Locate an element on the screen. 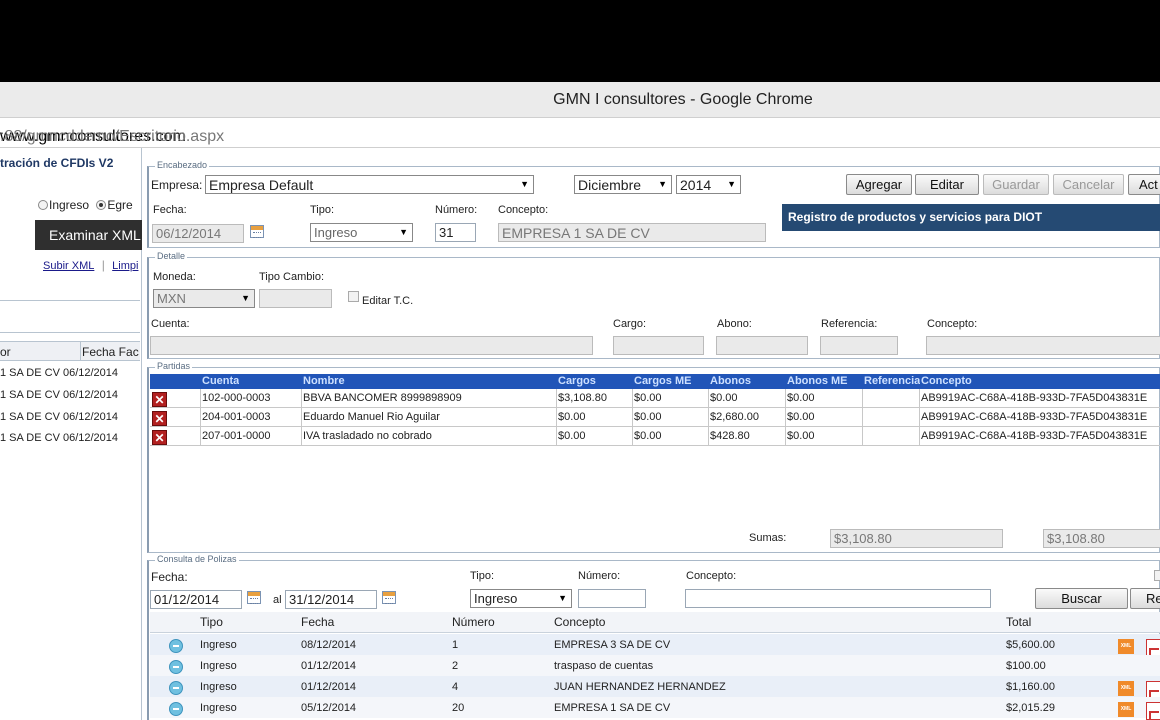 This screenshot has width=1160, height=720. radio-ingreso is located at coordinates (43, 205).